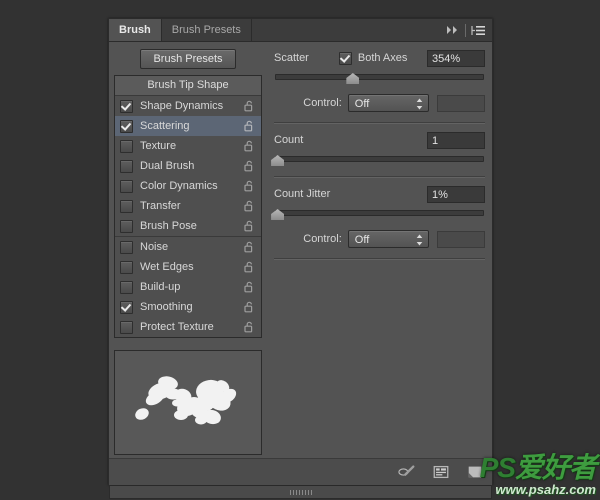  I want to click on list-item-label: Protect Texture, so click(177, 327).